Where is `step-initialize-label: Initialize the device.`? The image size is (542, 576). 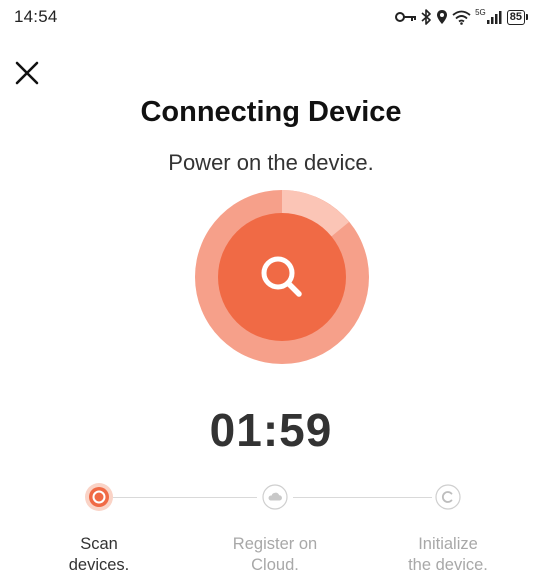 step-initialize-label: Initialize the device. is located at coordinates (448, 554).